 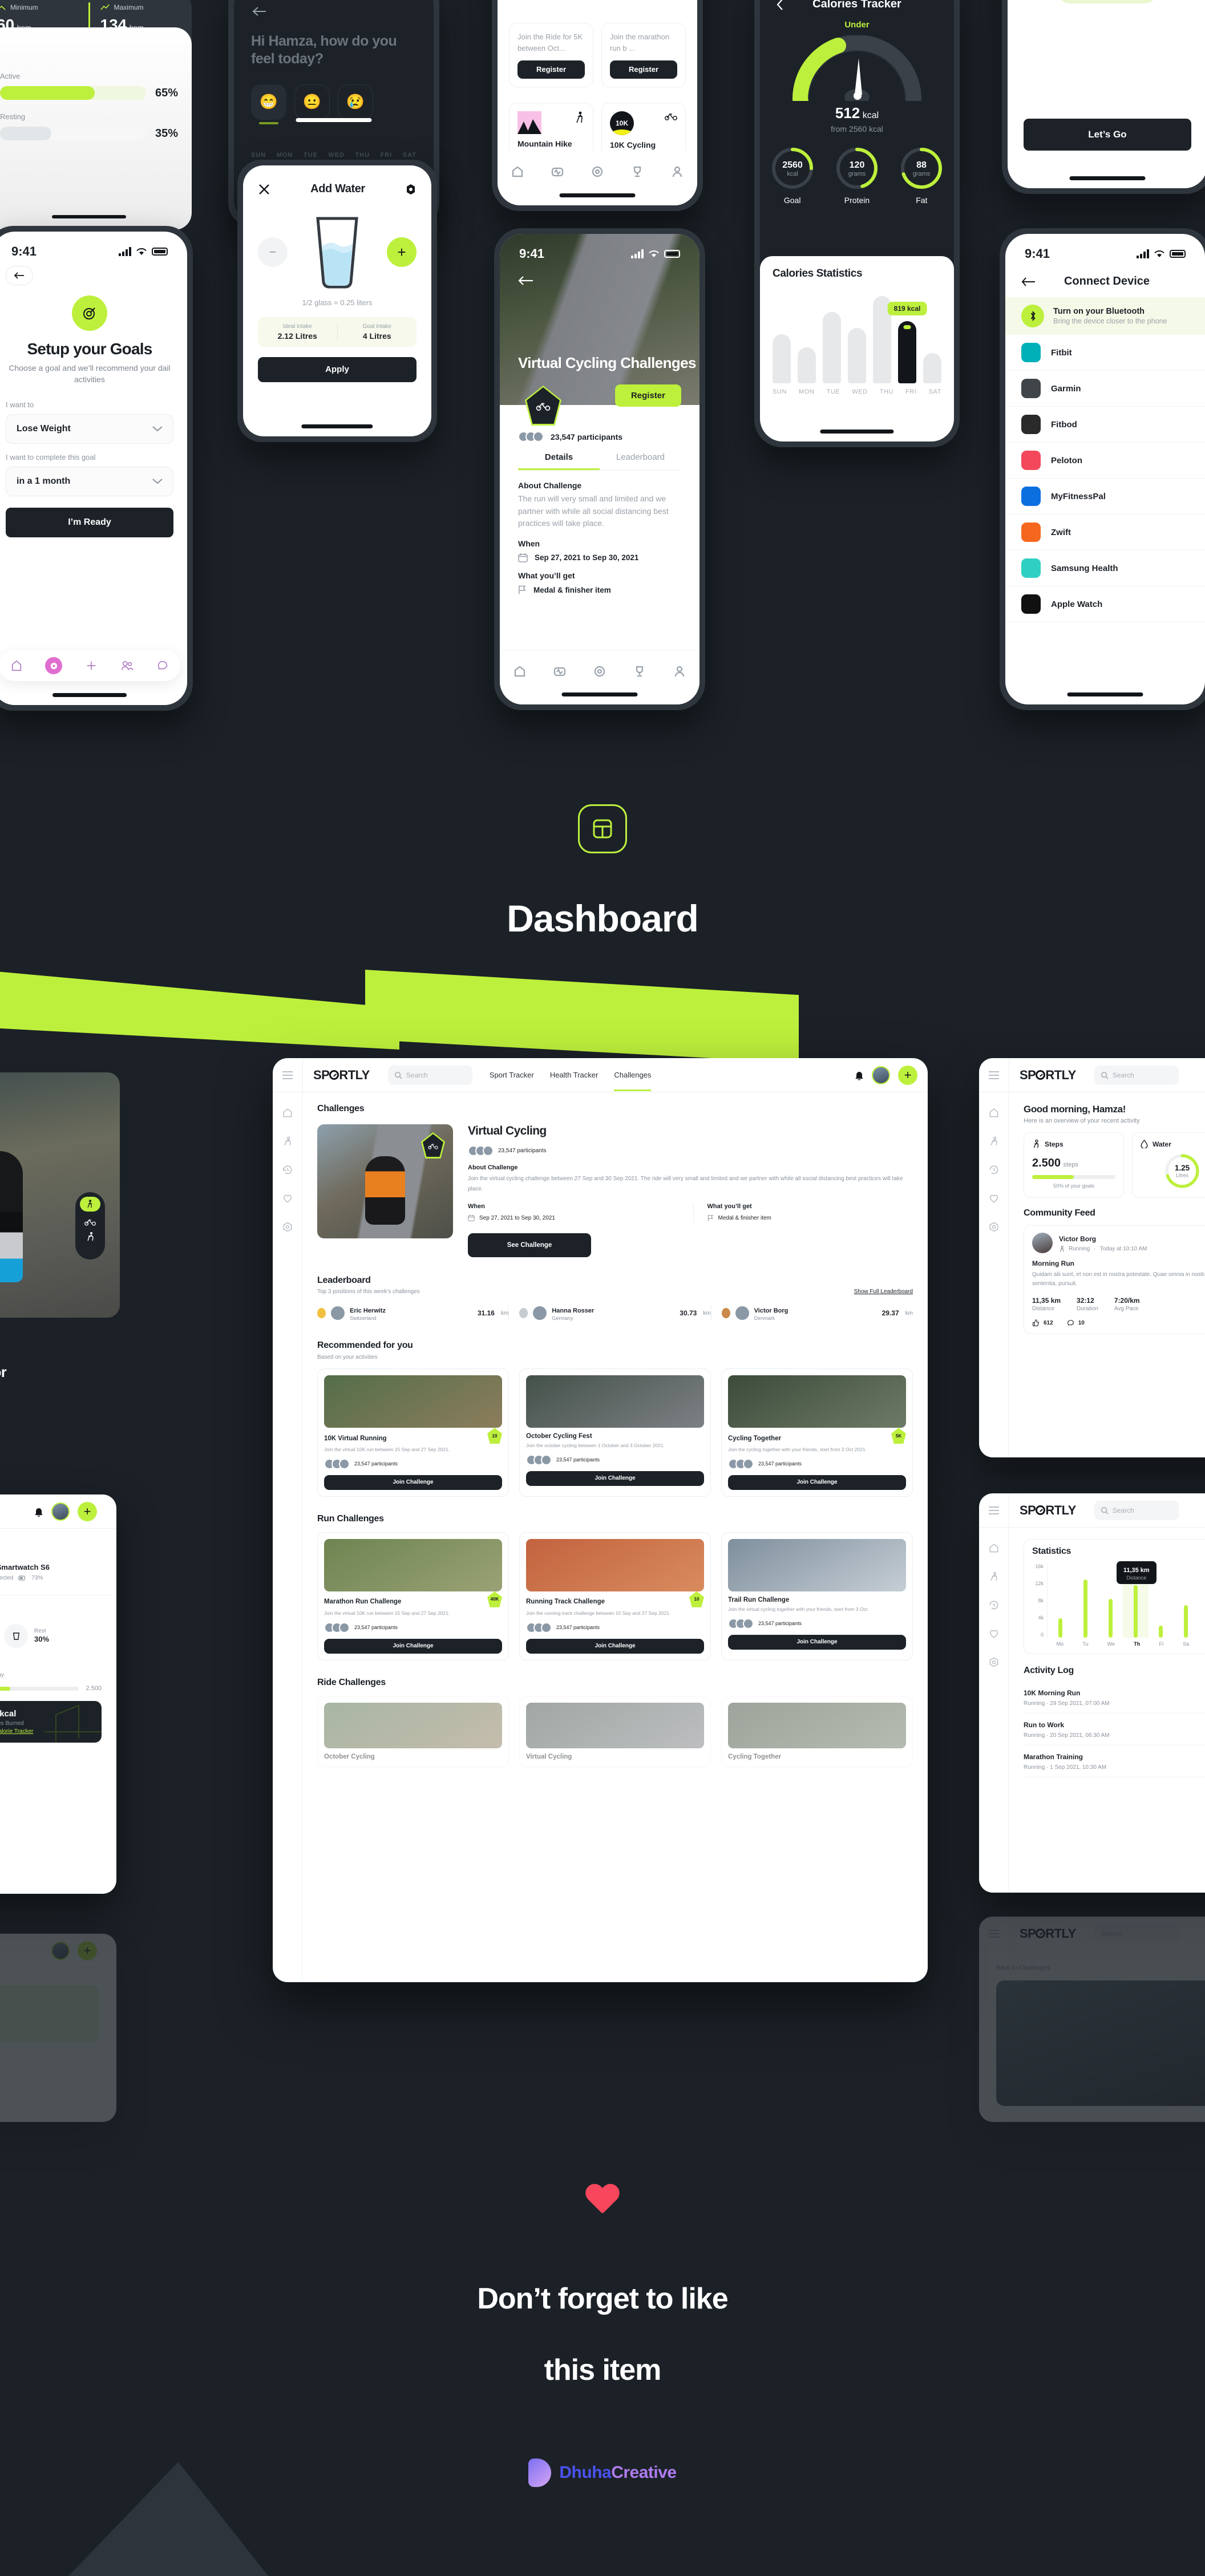 I want to click on increase-water-button: +, so click(x=402, y=252).